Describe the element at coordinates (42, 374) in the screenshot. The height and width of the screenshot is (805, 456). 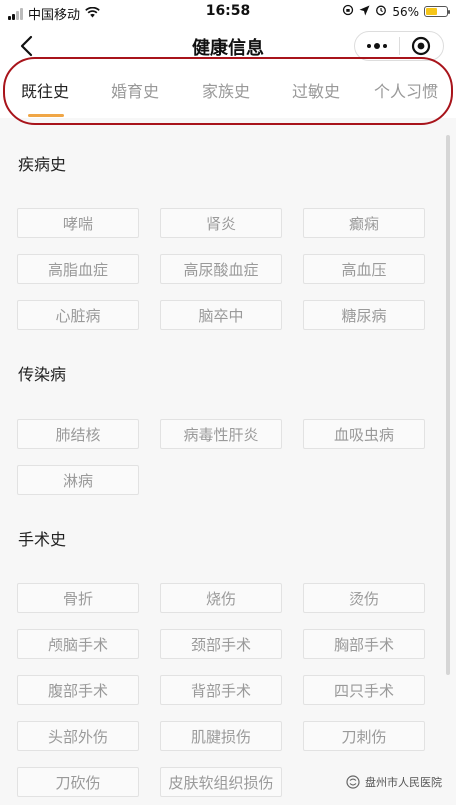
I see `section-title-infectious-disease: 传染病` at that location.